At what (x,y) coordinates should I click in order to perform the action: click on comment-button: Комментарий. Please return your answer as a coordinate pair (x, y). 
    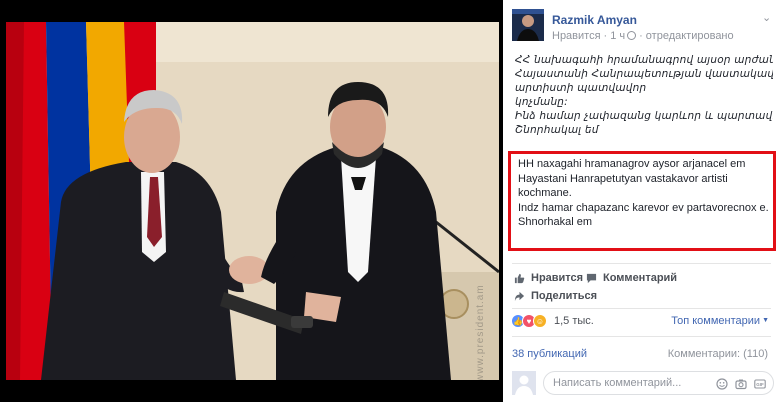
    Looking at the image, I should click on (631, 278).